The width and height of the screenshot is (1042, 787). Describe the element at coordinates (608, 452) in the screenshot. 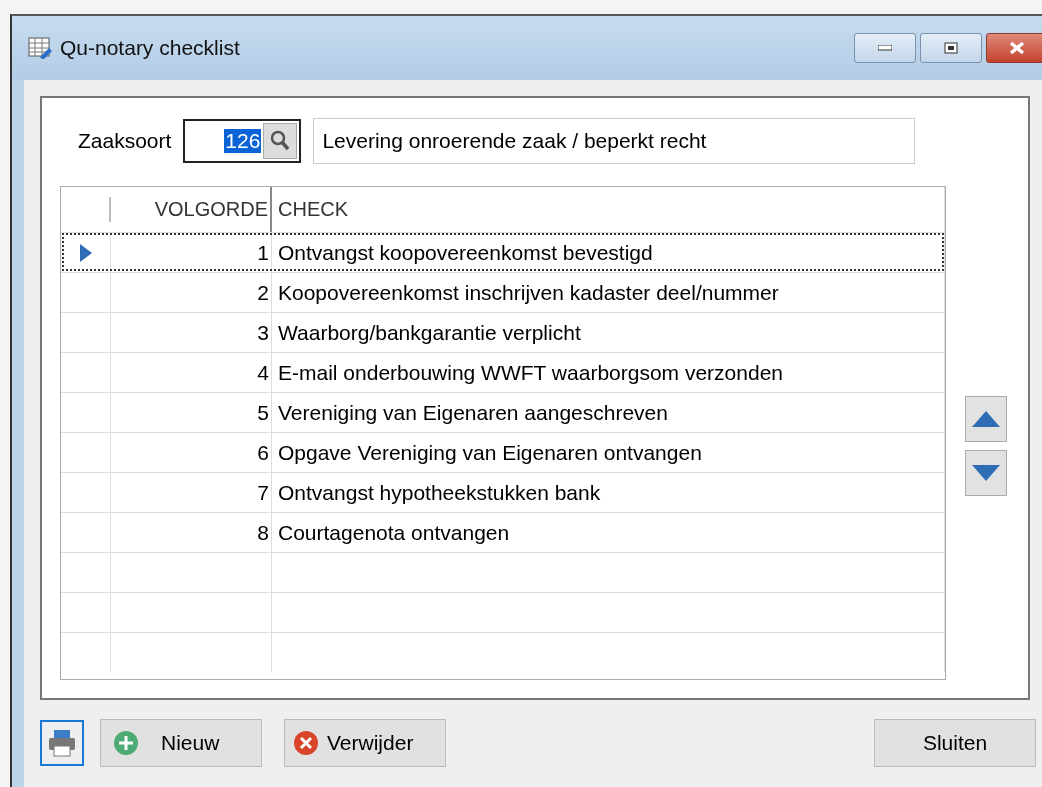

I see `table-cell: Opgave Vereniging van Eigenaren ontvangen` at that location.